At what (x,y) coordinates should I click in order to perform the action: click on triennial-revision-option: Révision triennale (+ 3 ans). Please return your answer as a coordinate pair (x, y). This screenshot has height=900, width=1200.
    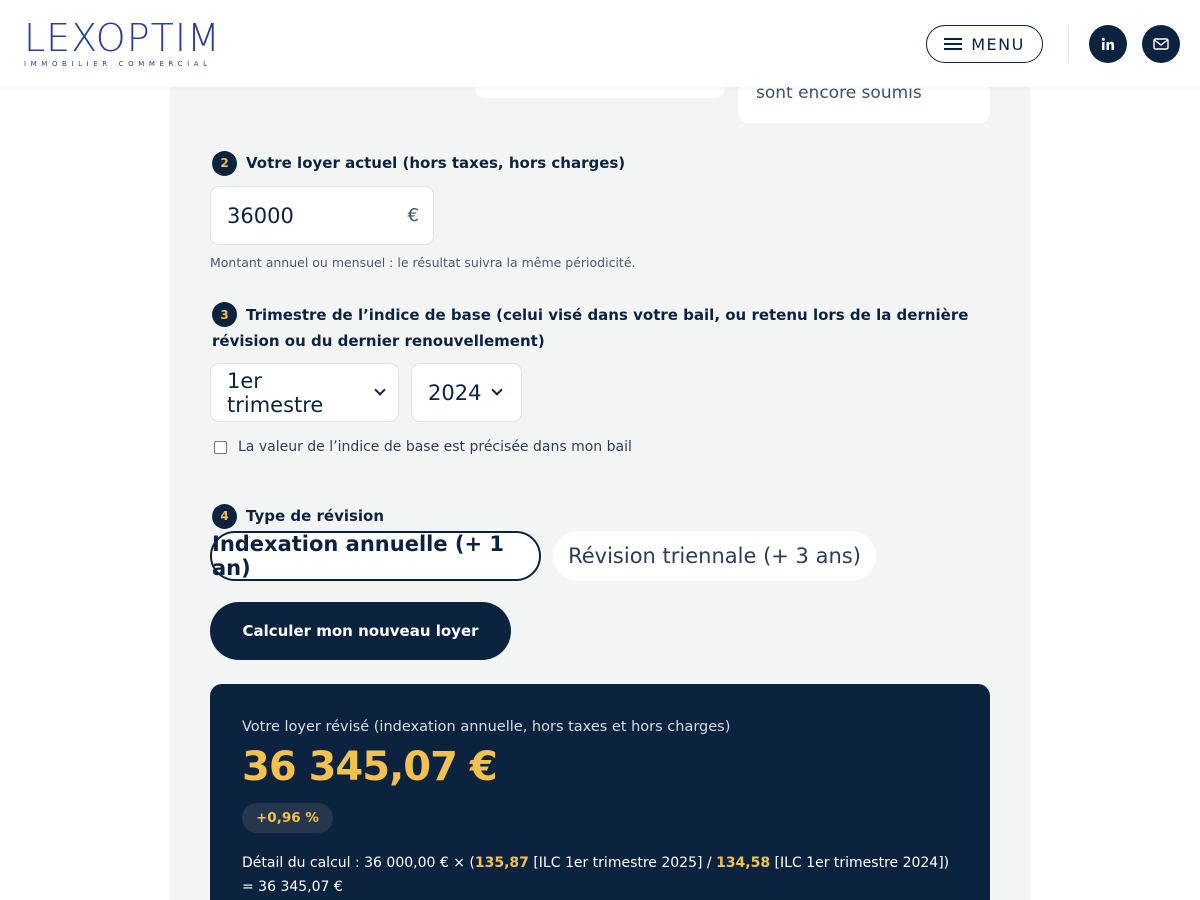
    Looking at the image, I should click on (714, 556).